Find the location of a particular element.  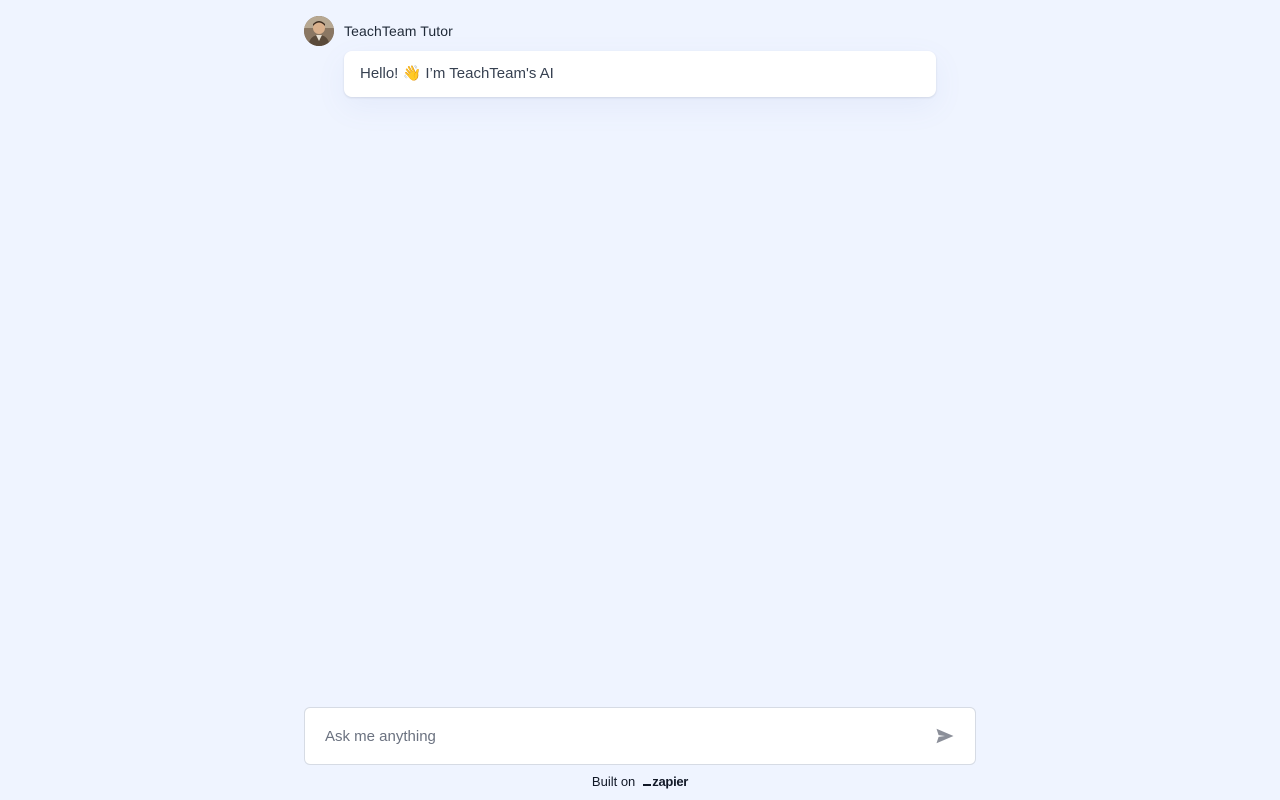

send-icon is located at coordinates (945, 736).